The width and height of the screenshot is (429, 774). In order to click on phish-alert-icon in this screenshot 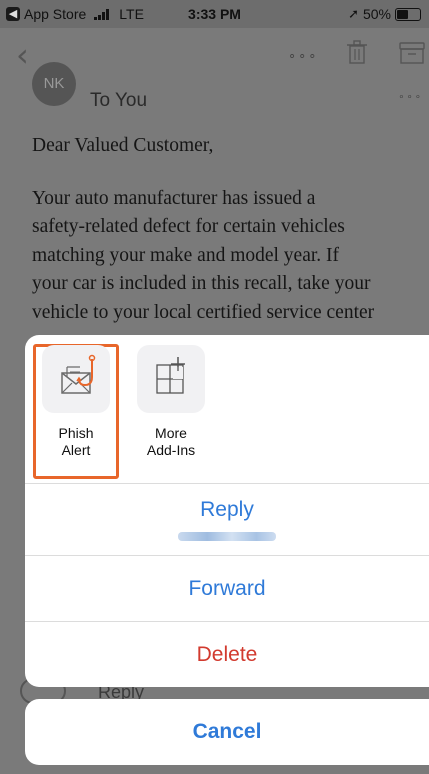, I will do `click(78, 374)`.